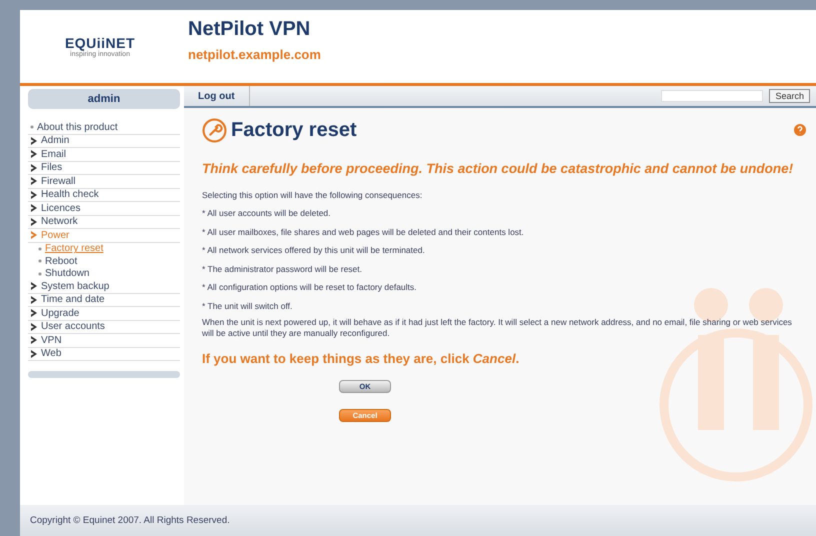 The width and height of the screenshot is (816, 536). I want to click on consequence-item: * The unit will switch off., so click(248, 305).